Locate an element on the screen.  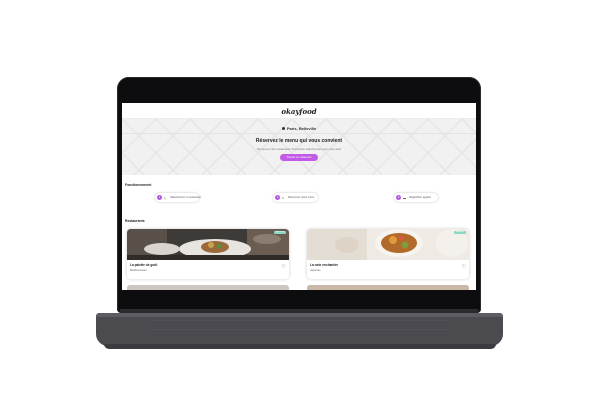
restaurants-section-title: Restaurants is located at coordinates (135, 221).